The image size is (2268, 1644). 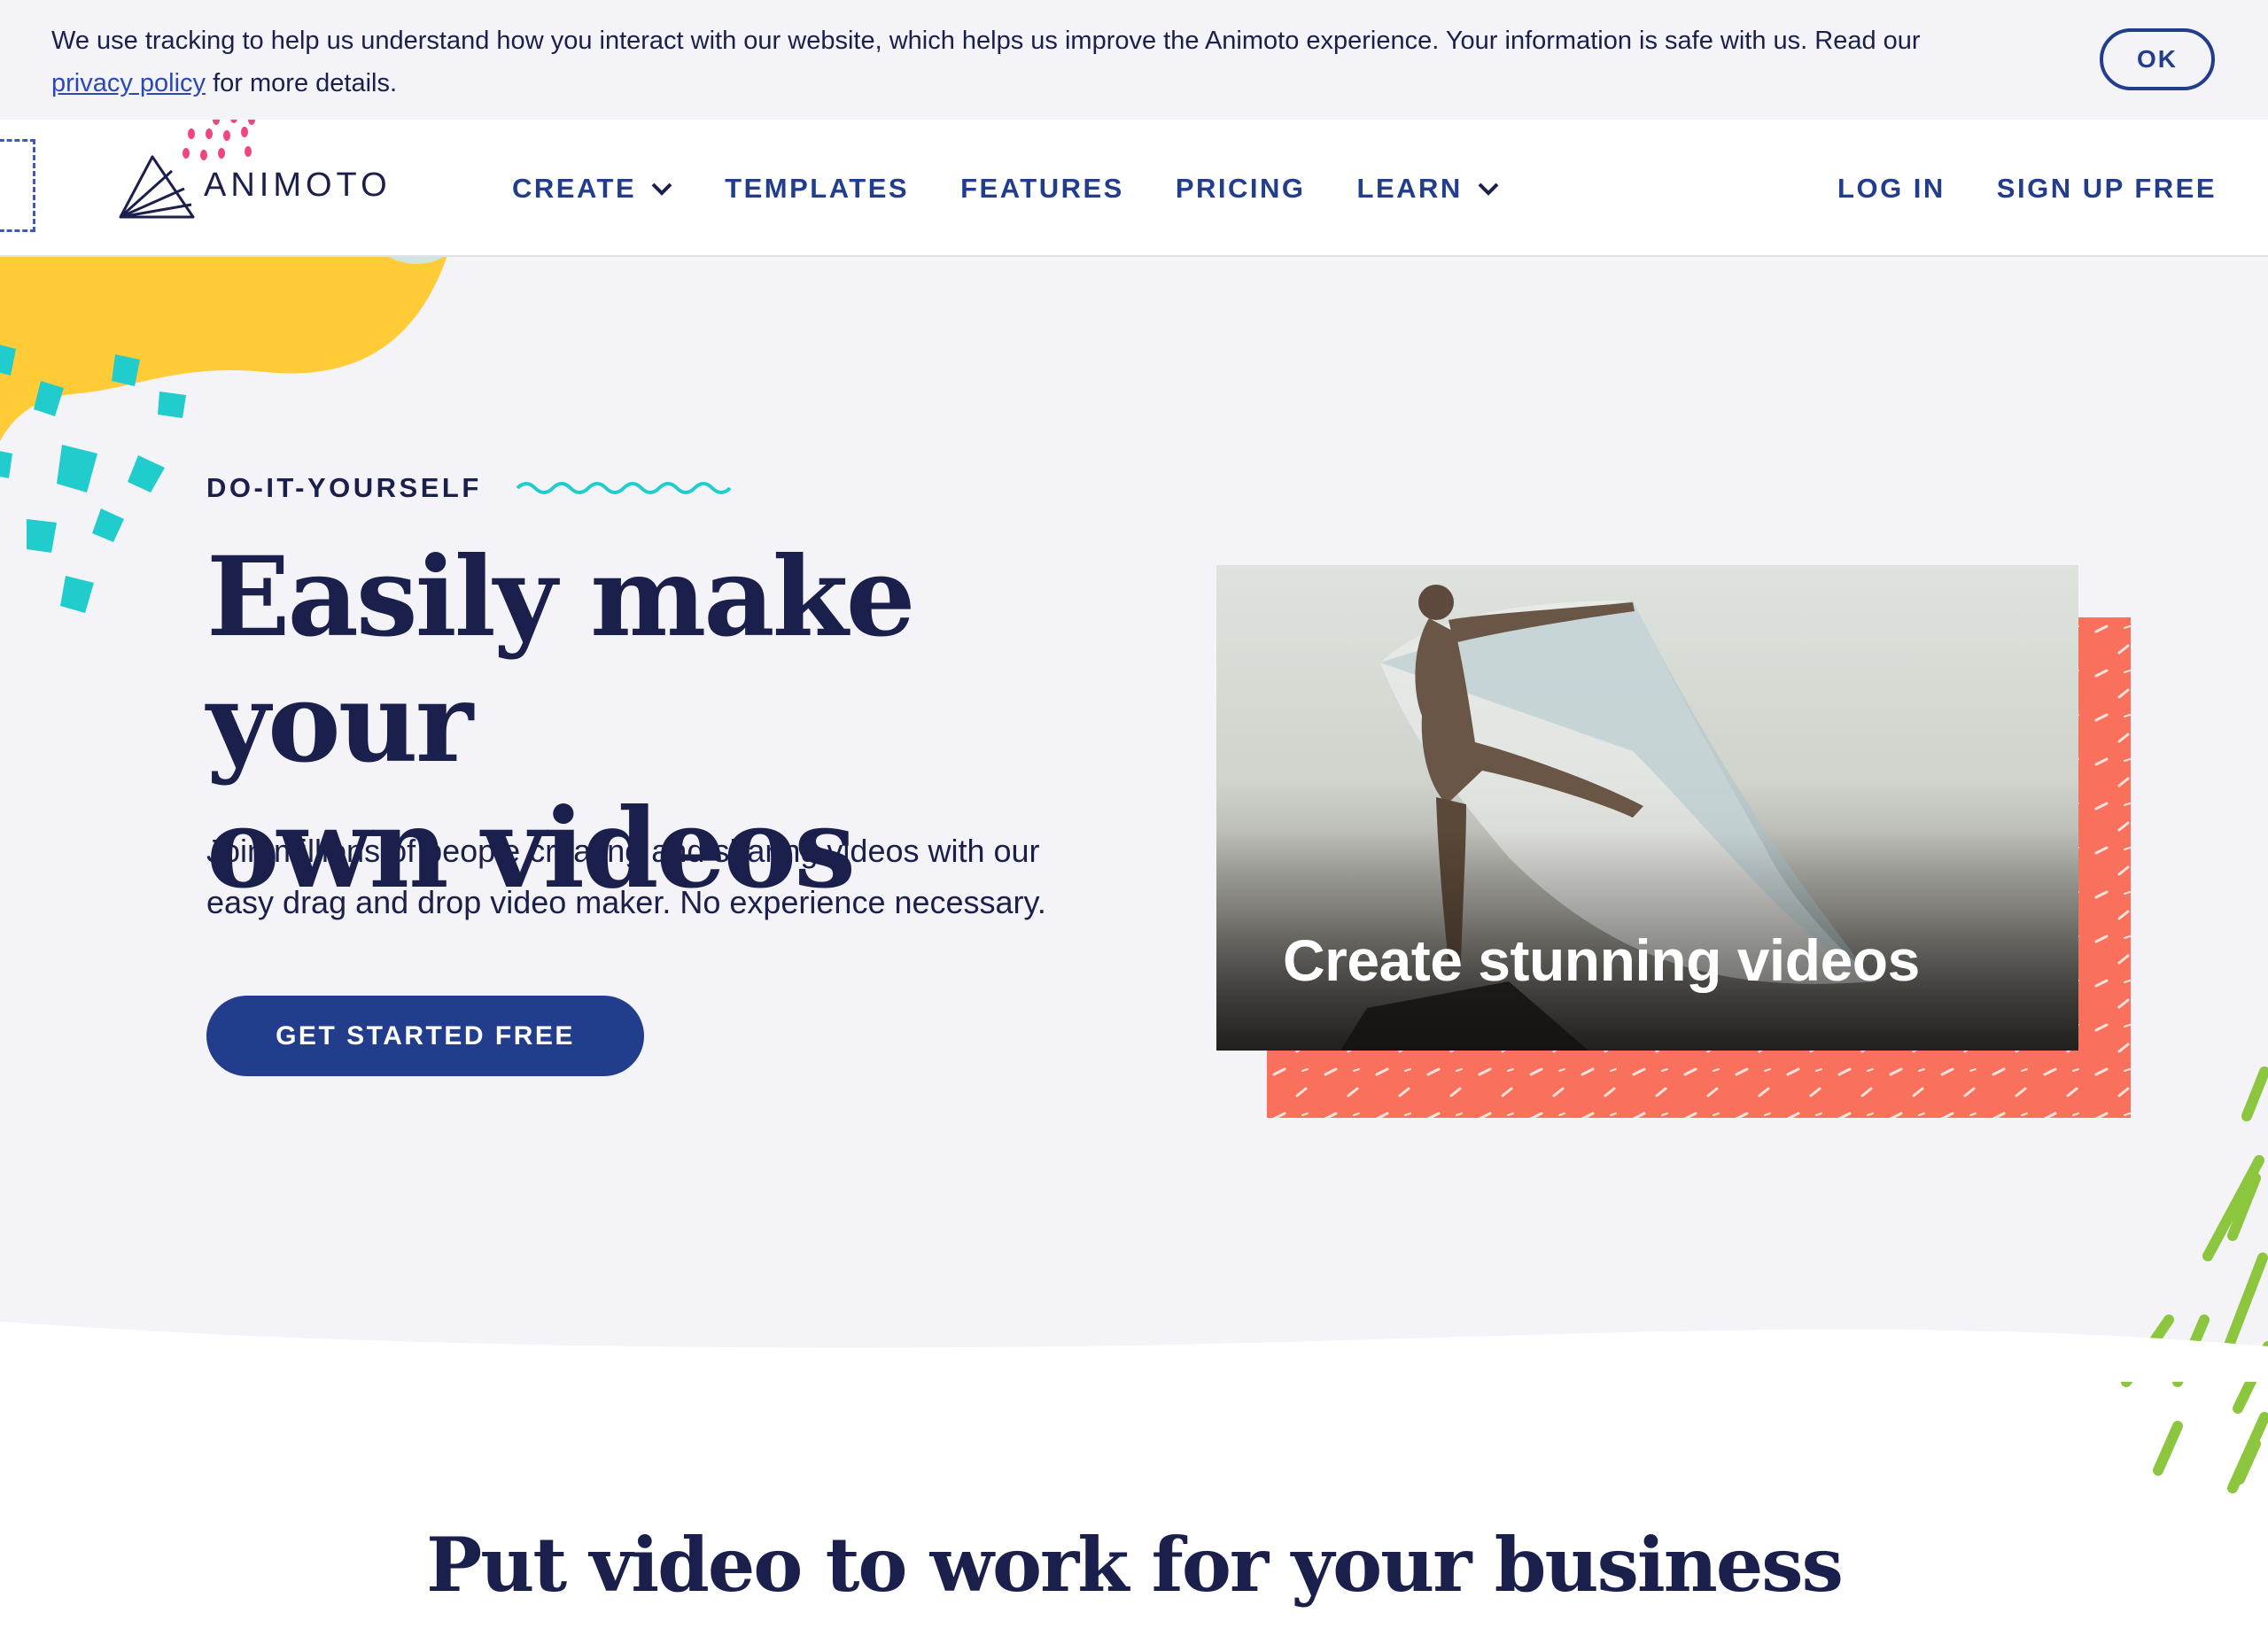 What do you see at coordinates (2107, 189) in the screenshot?
I see `signup-free-link: SIGN UP FREE` at bounding box center [2107, 189].